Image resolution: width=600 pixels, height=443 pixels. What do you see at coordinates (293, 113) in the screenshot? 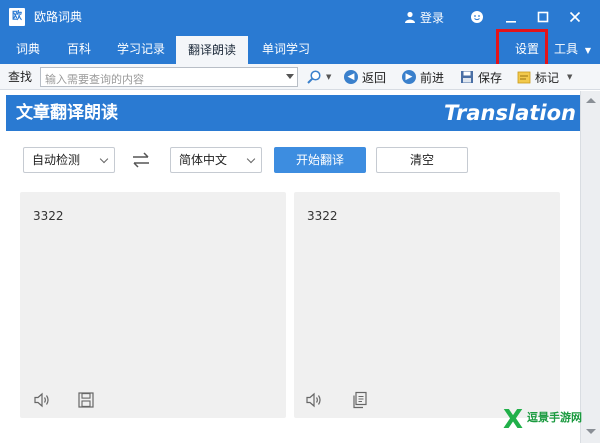
I see `translation-header: 文章翻译朗读 Translation` at bounding box center [293, 113].